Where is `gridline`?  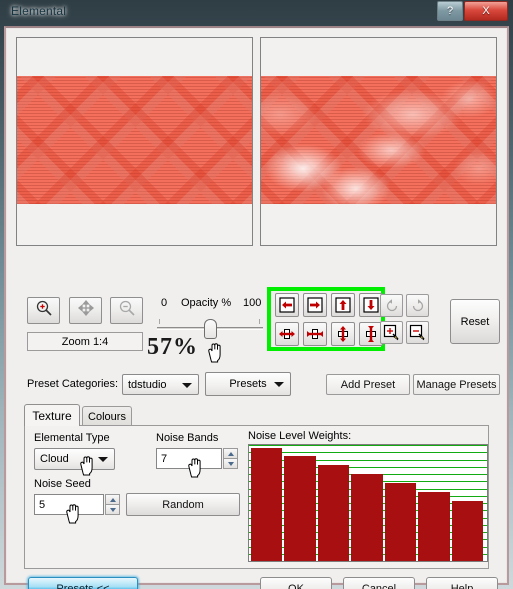
gridline is located at coordinates (368, 561).